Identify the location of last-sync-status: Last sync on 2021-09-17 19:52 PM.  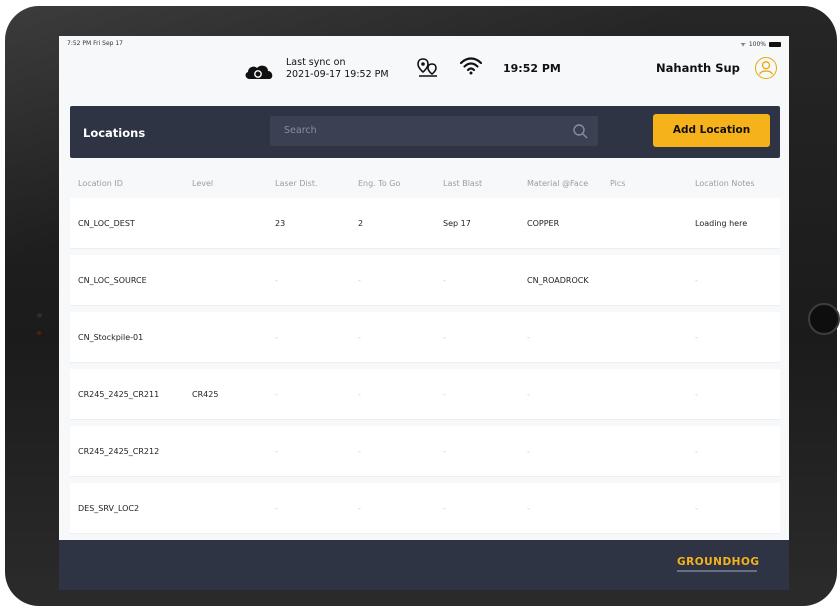
(337, 69).